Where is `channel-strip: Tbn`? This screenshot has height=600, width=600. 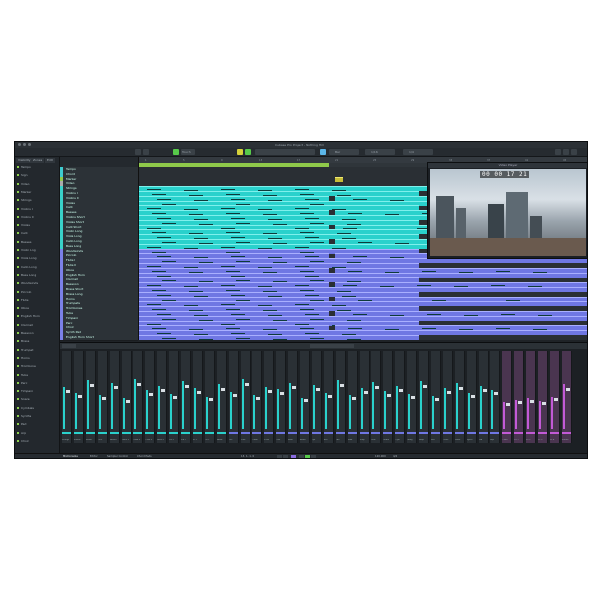
channel-strip: Tbn is located at coordinates (340, 397).